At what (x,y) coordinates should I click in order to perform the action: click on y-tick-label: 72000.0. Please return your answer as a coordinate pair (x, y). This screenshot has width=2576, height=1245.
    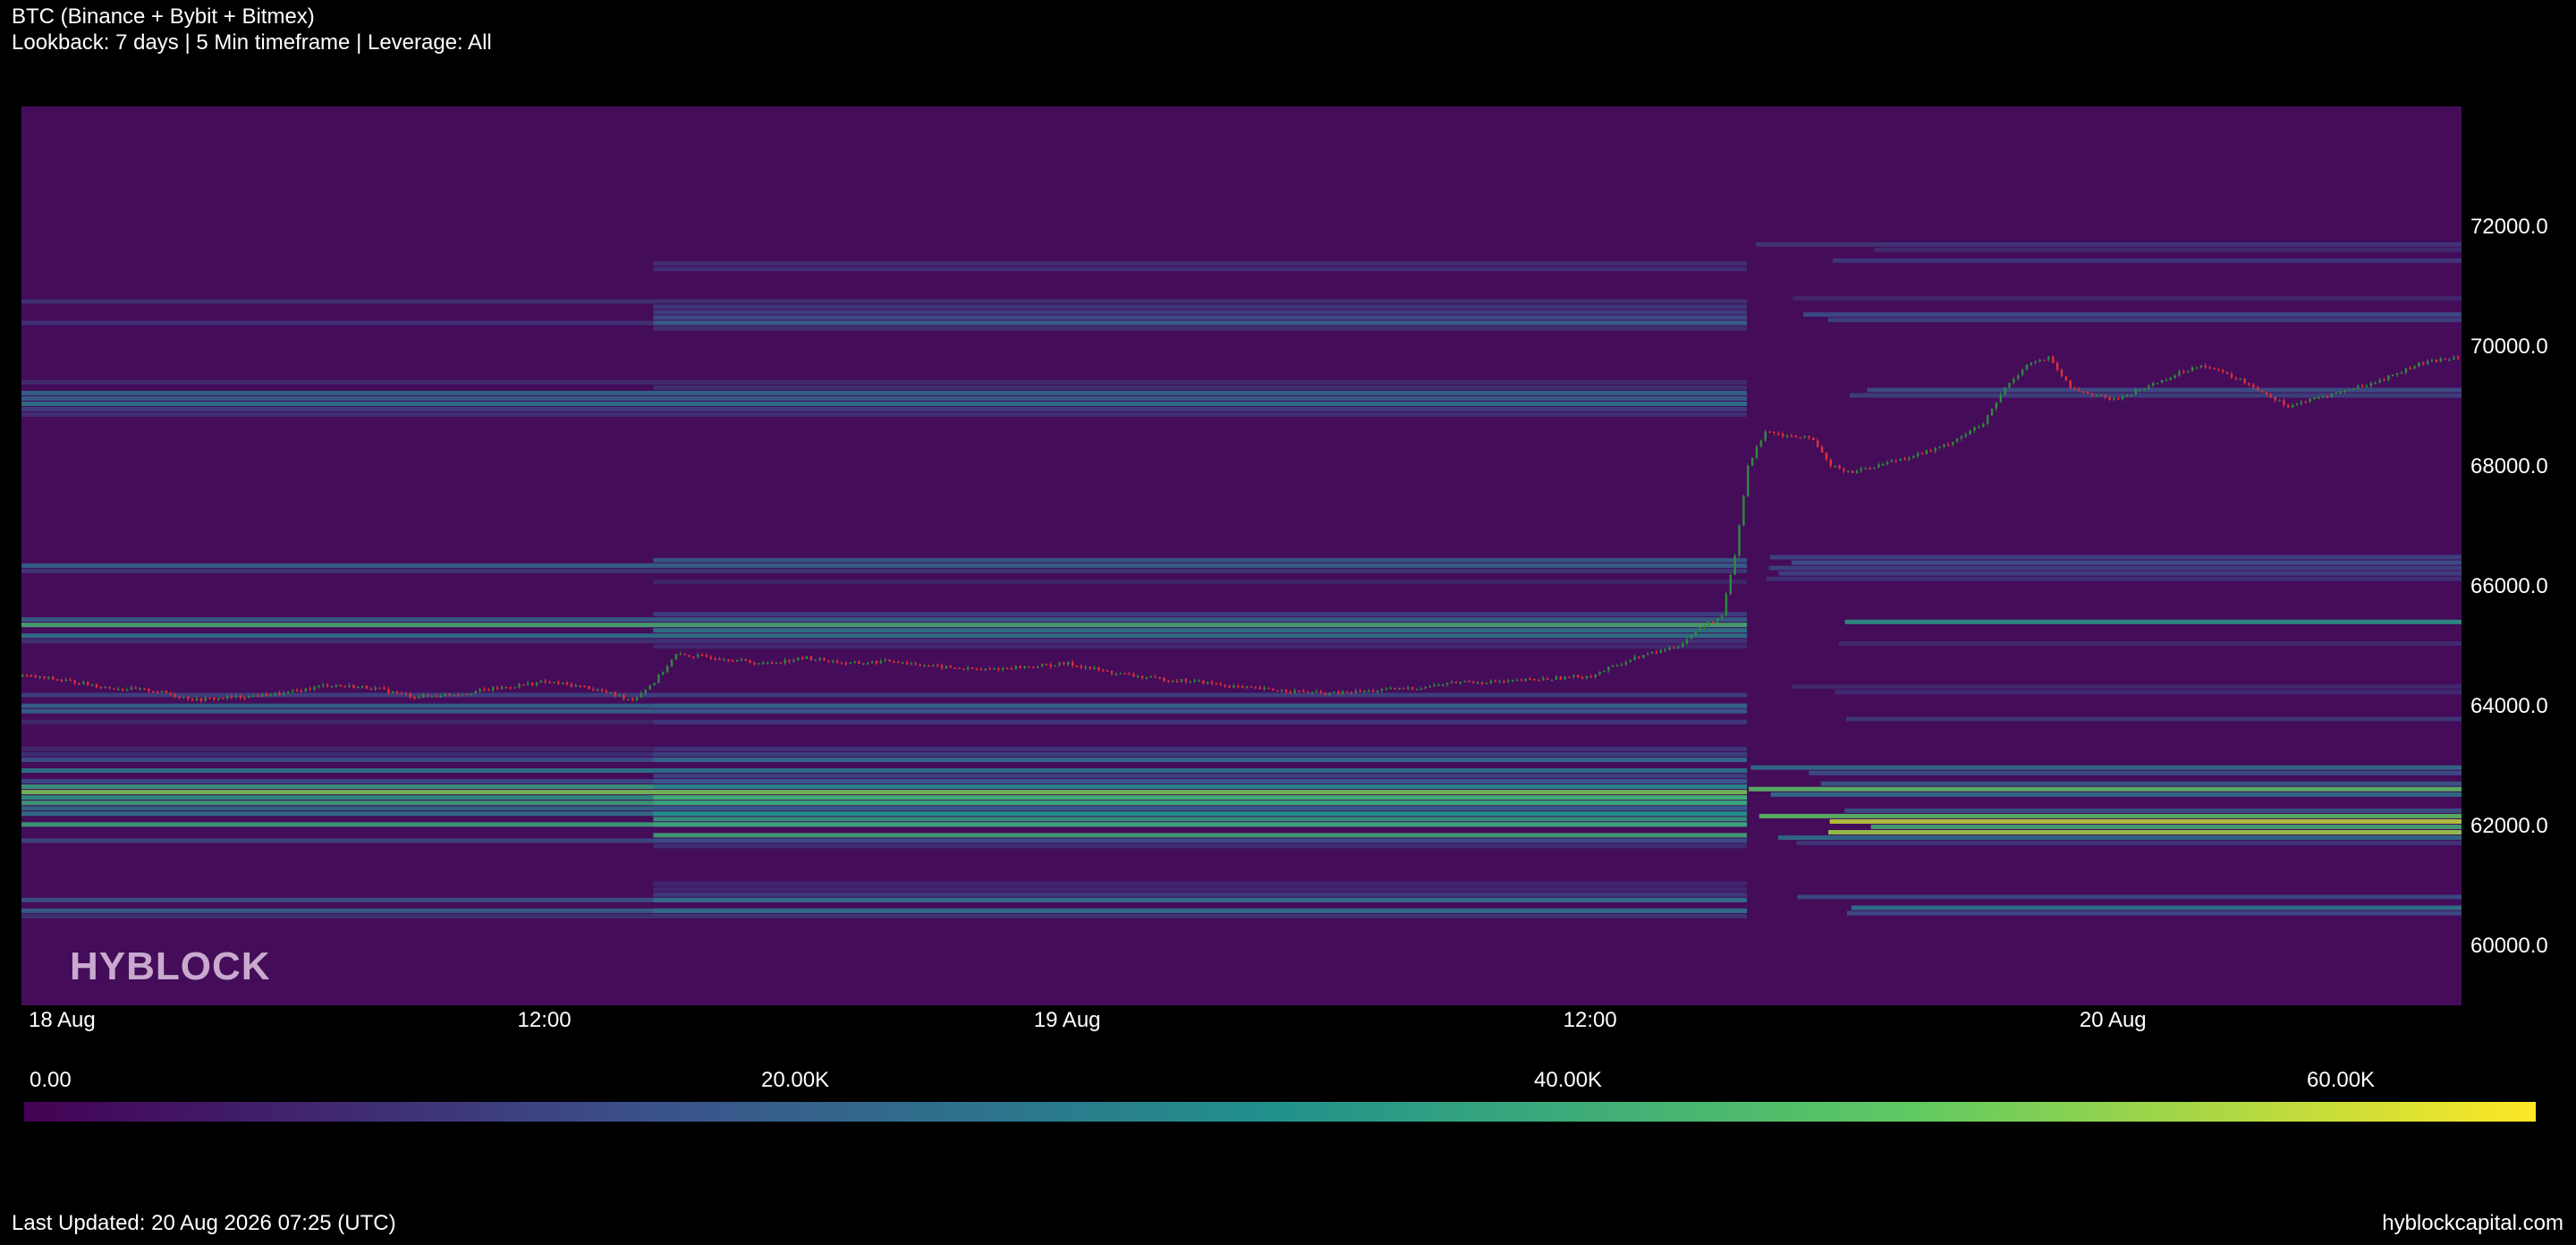
    Looking at the image, I should click on (2509, 227).